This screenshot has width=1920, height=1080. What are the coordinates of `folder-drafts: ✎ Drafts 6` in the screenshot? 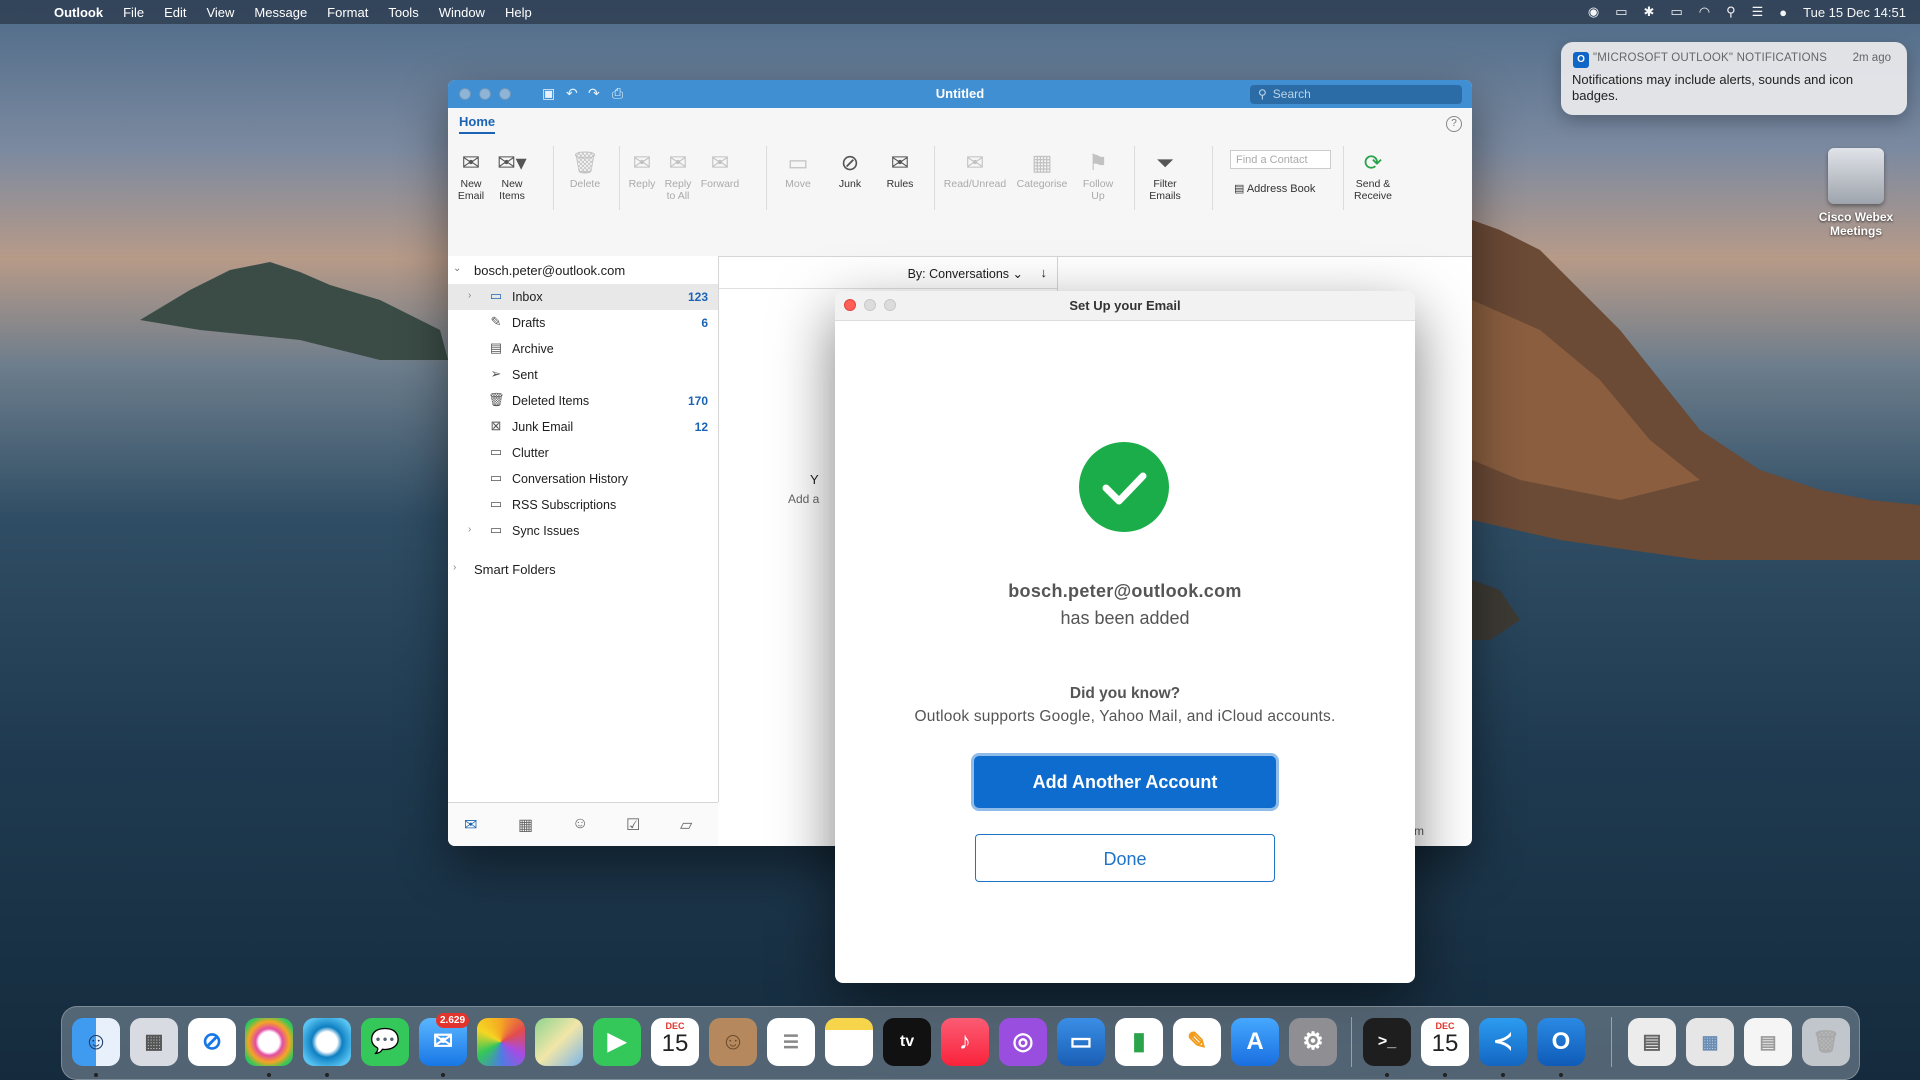 It's located at (583, 323).